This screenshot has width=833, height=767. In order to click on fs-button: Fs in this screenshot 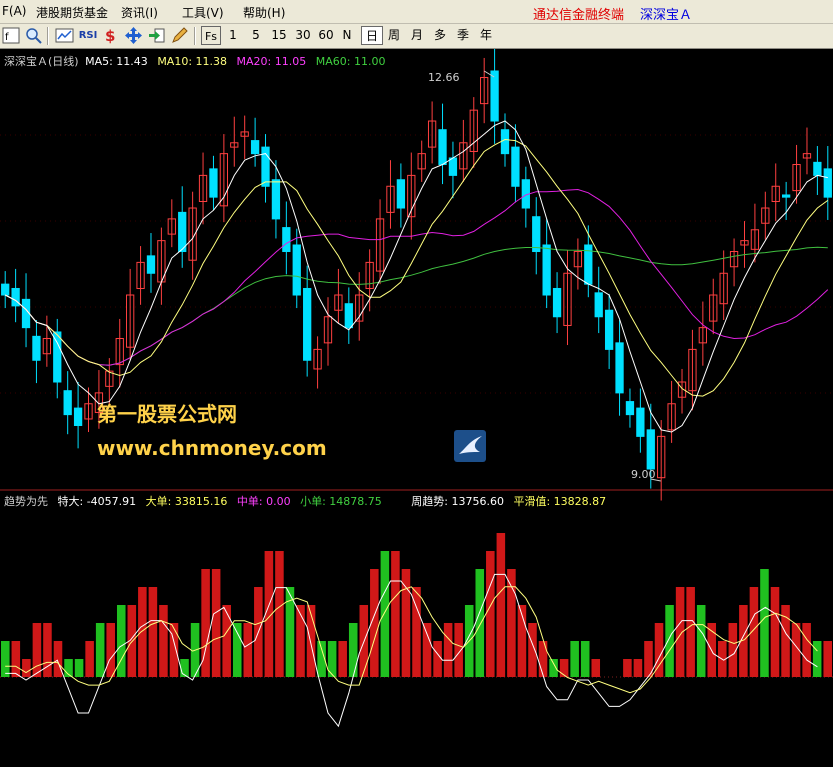, I will do `click(211, 35)`.